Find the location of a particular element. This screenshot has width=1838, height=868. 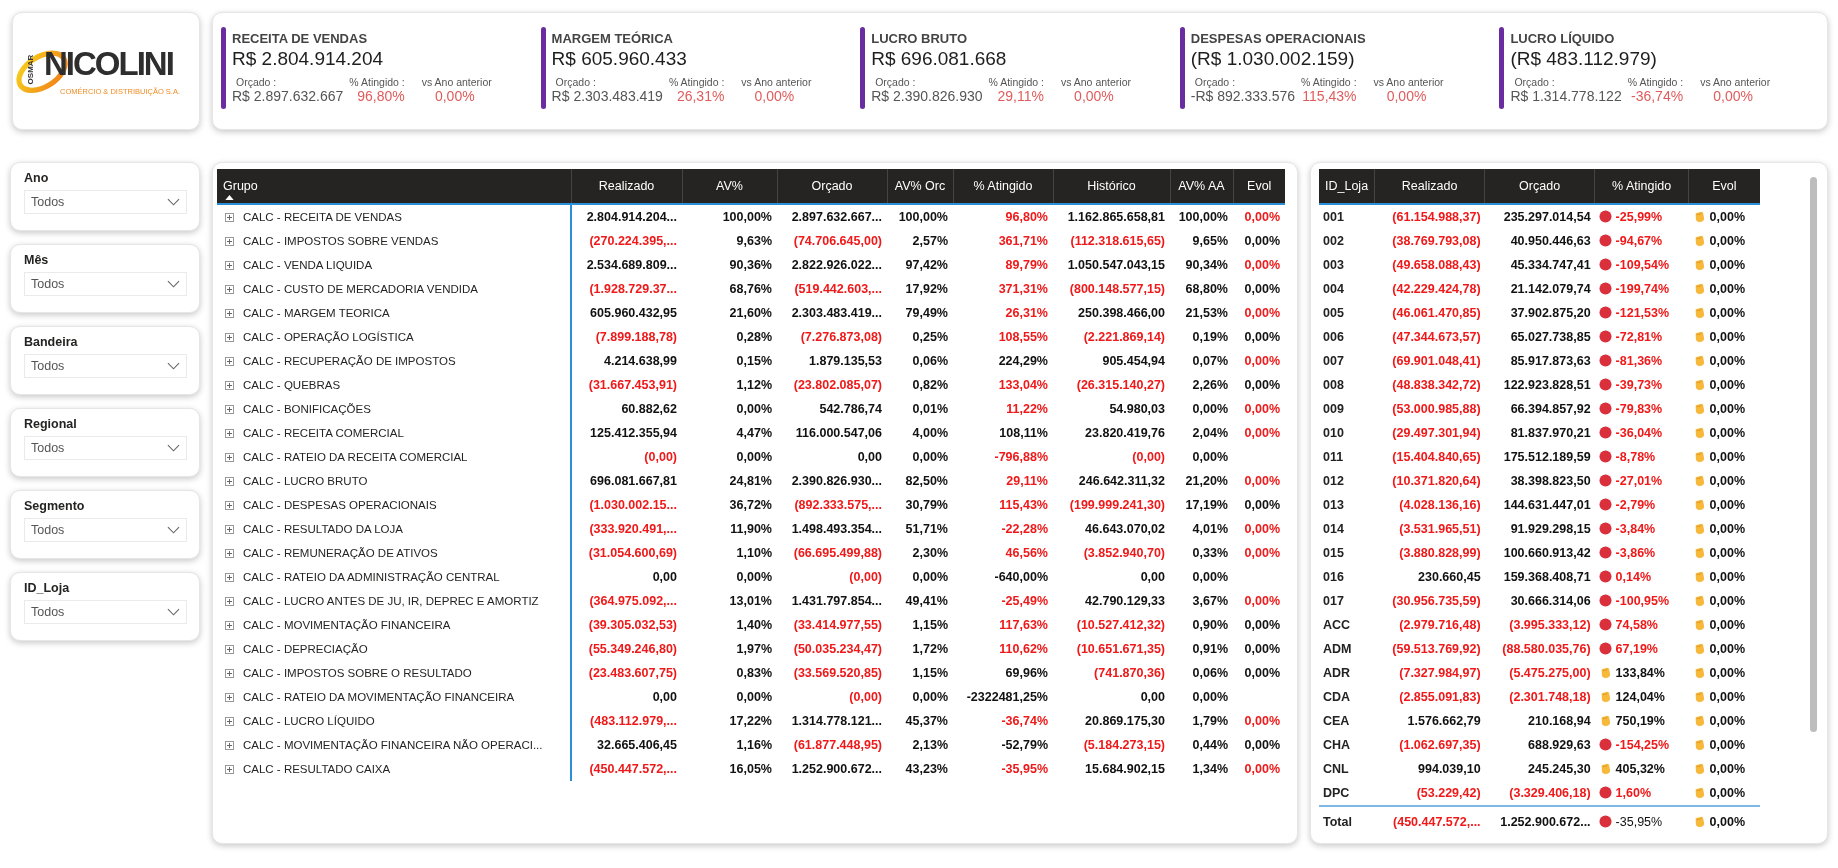

table-cell-text: 1,79% is located at coordinates (1210, 721).